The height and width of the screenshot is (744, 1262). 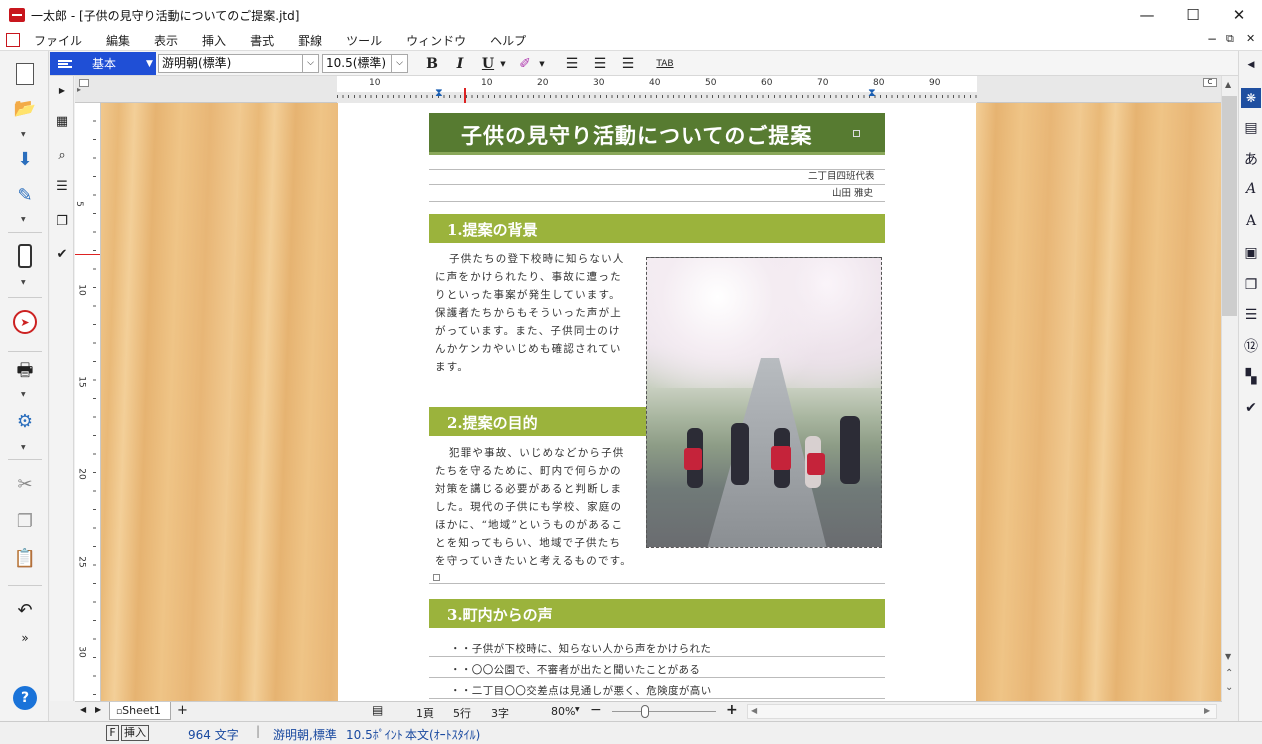 What do you see at coordinates (436, 40) in the screenshot?
I see `menu-window: ウィンドウ` at bounding box center [436, 40].